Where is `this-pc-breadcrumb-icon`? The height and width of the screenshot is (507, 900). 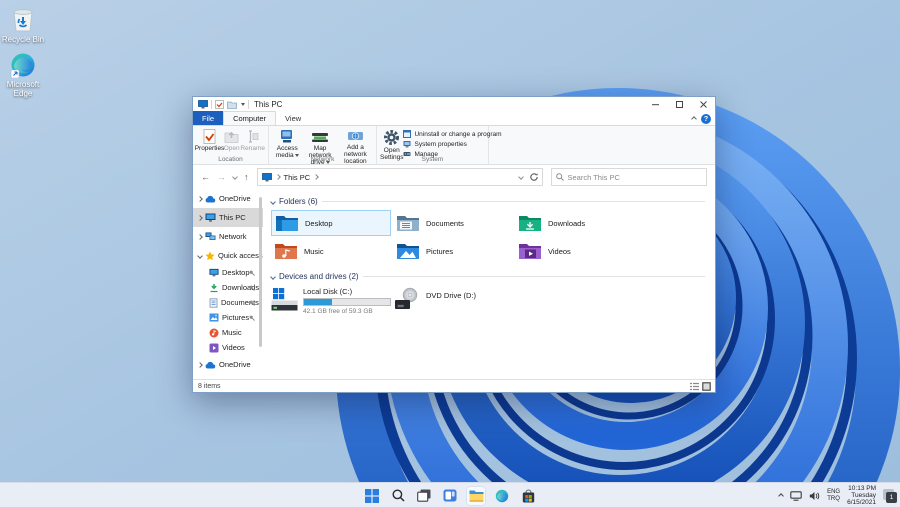
this-pc-breadcrumb-icon is located at coordinates (266, 176).